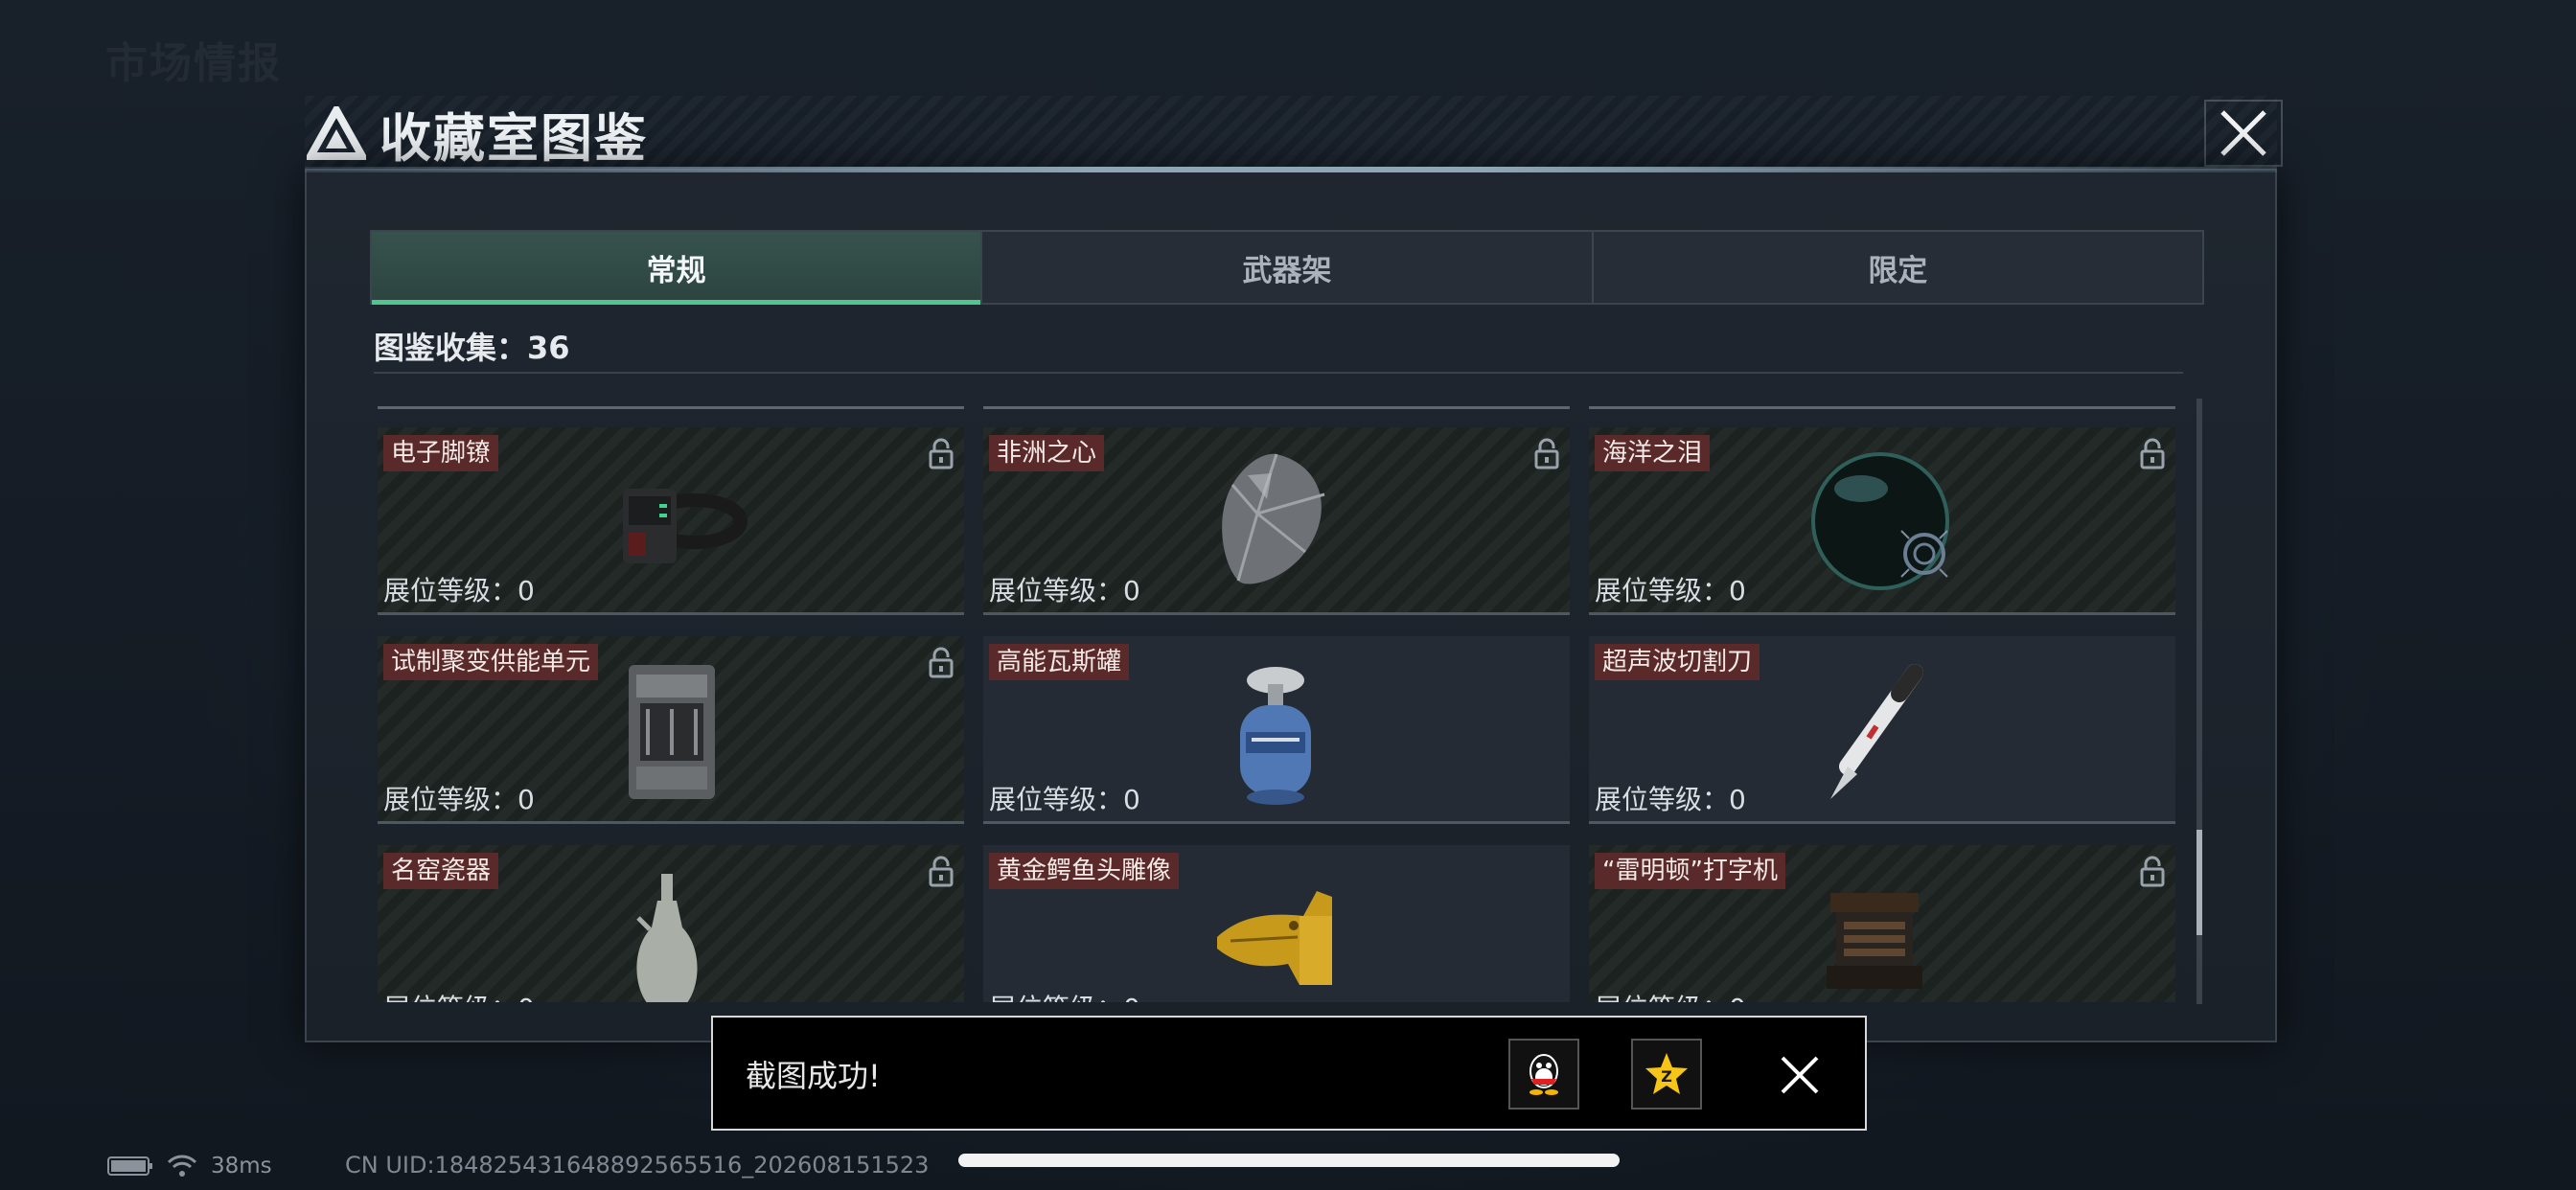  I want to click on ultrasonic-knife-icon, so click(1876, 732).